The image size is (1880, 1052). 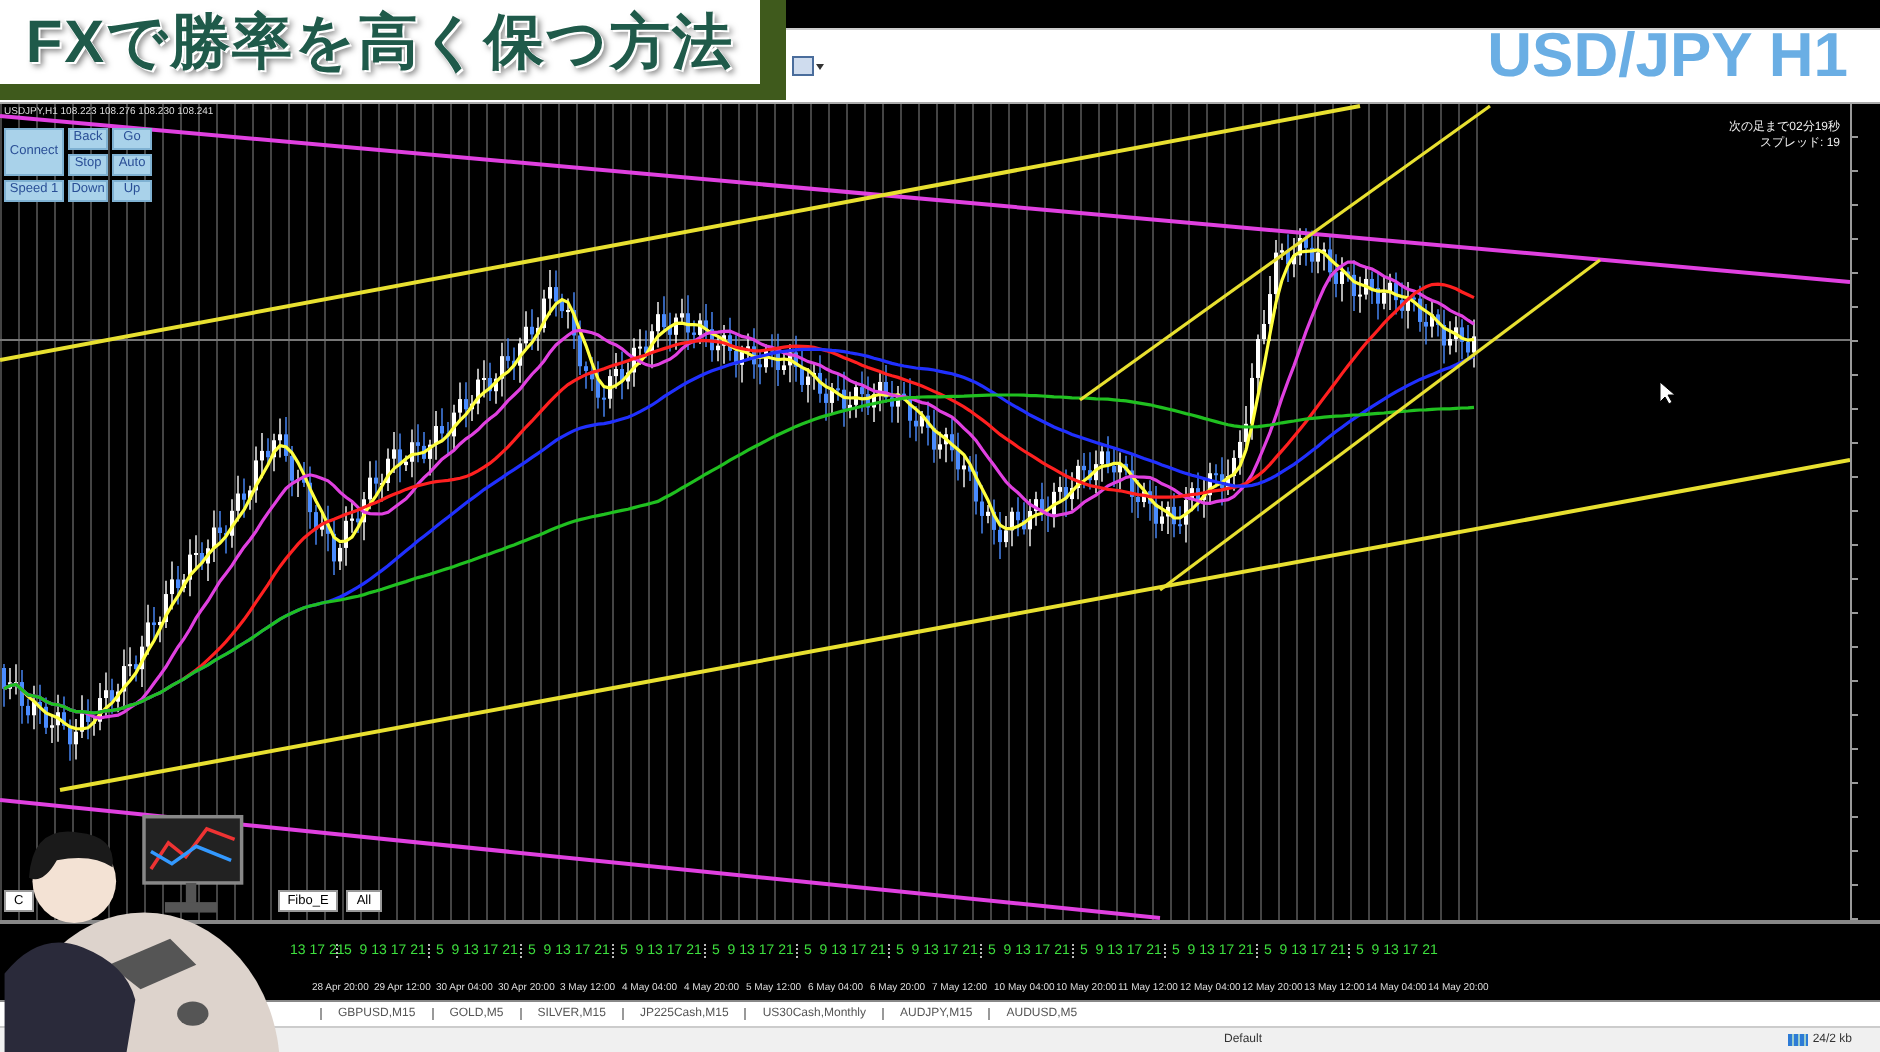 What do you see at coordinates (808, 66) in the screenshot?
I see `window-icon` at bounding box center [808, 66].